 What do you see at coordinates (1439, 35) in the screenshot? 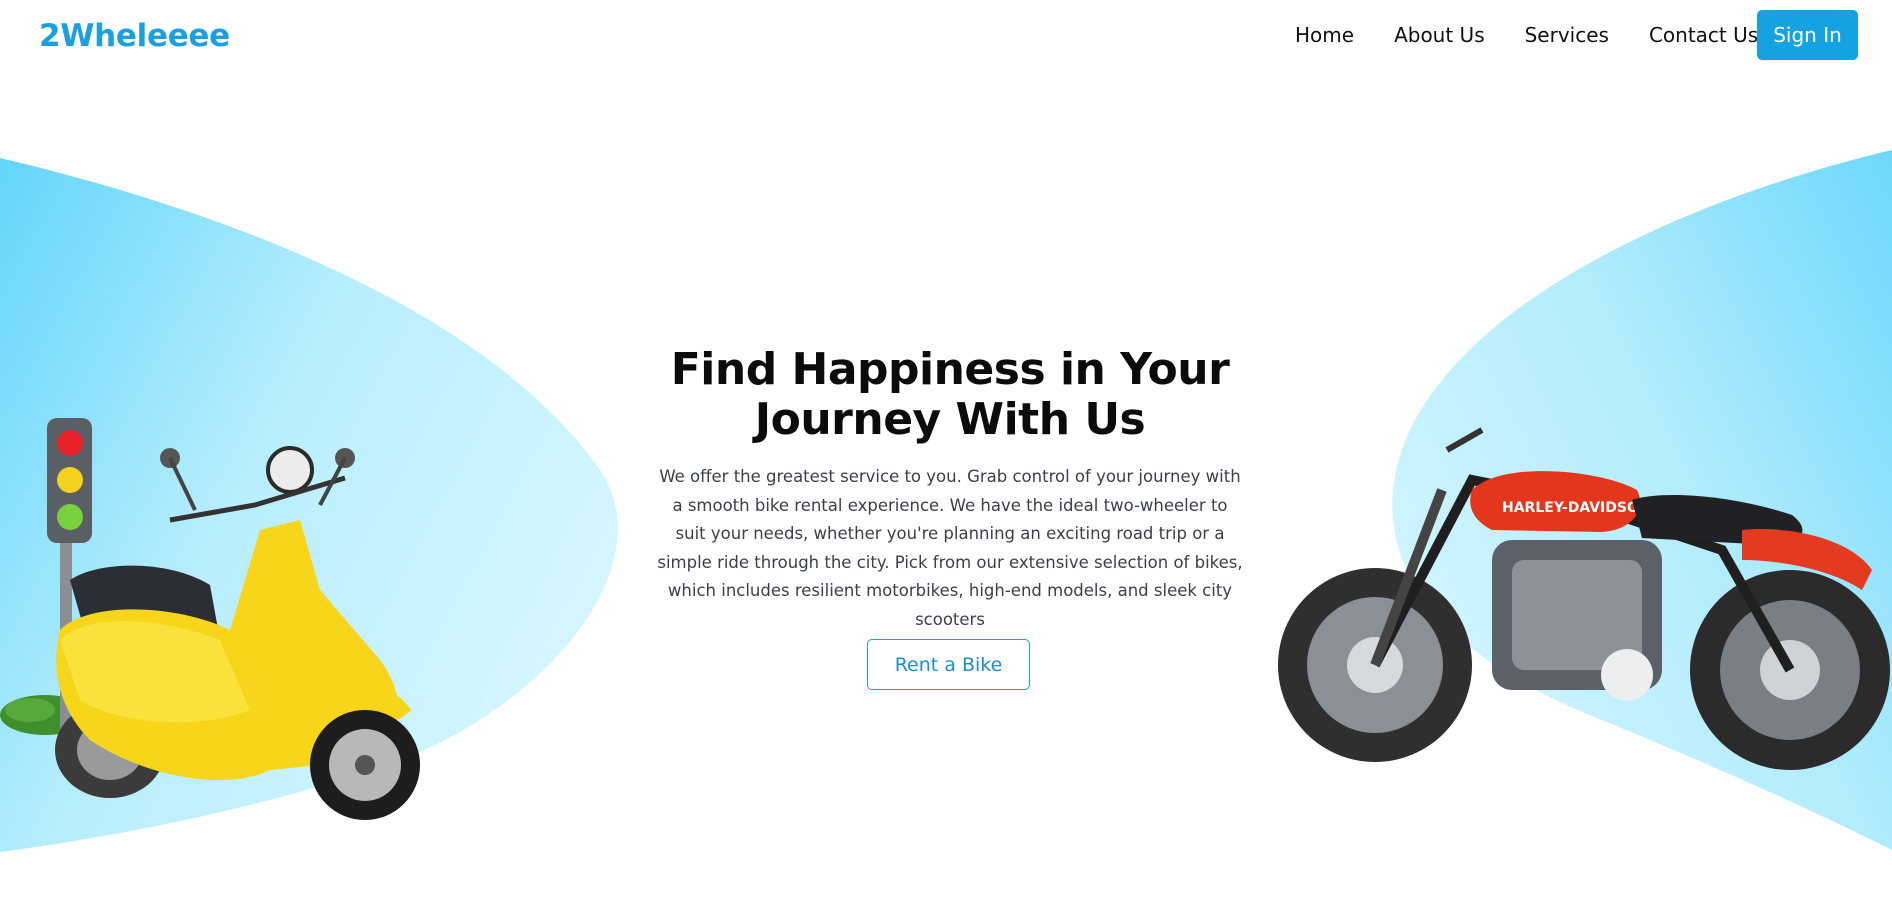
I see `nav-about-link: About Us` at bounding box center [1439, 35].